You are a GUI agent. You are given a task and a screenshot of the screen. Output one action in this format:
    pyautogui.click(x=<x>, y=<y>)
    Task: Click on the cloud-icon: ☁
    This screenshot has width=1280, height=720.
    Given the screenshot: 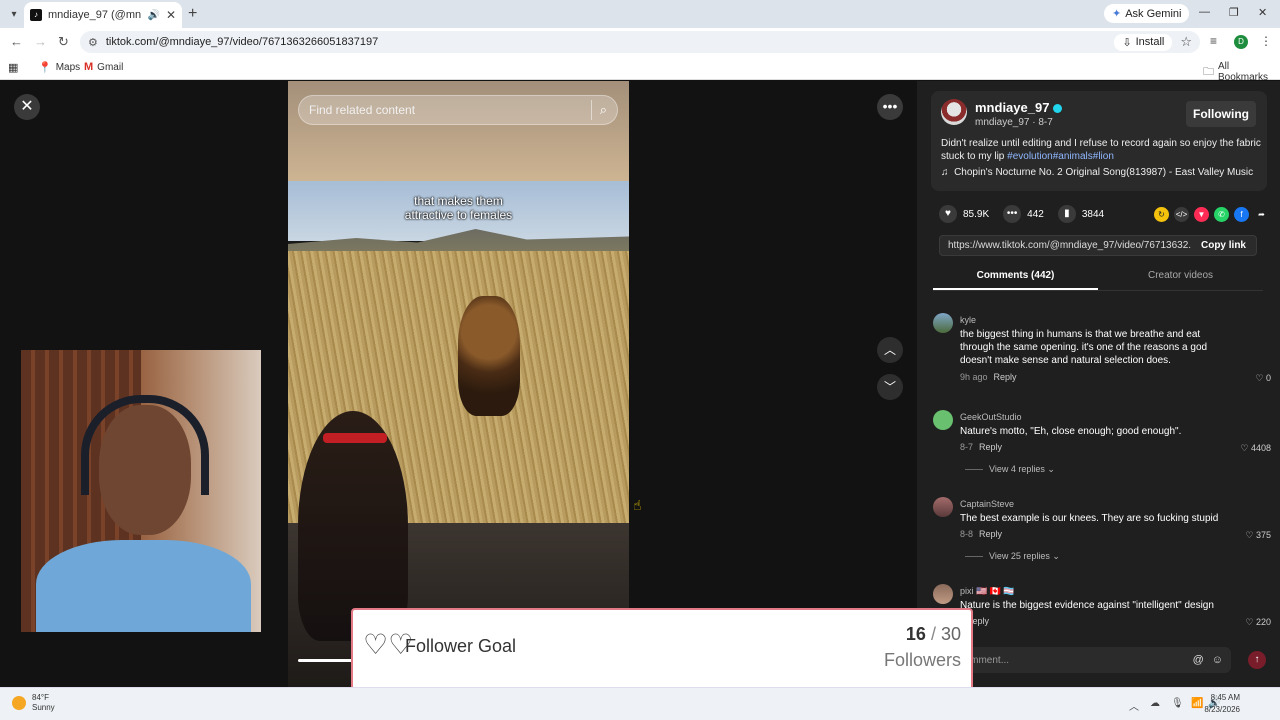 What is the action you would take?
    pyautogui.click(x=1155, y=703)
    